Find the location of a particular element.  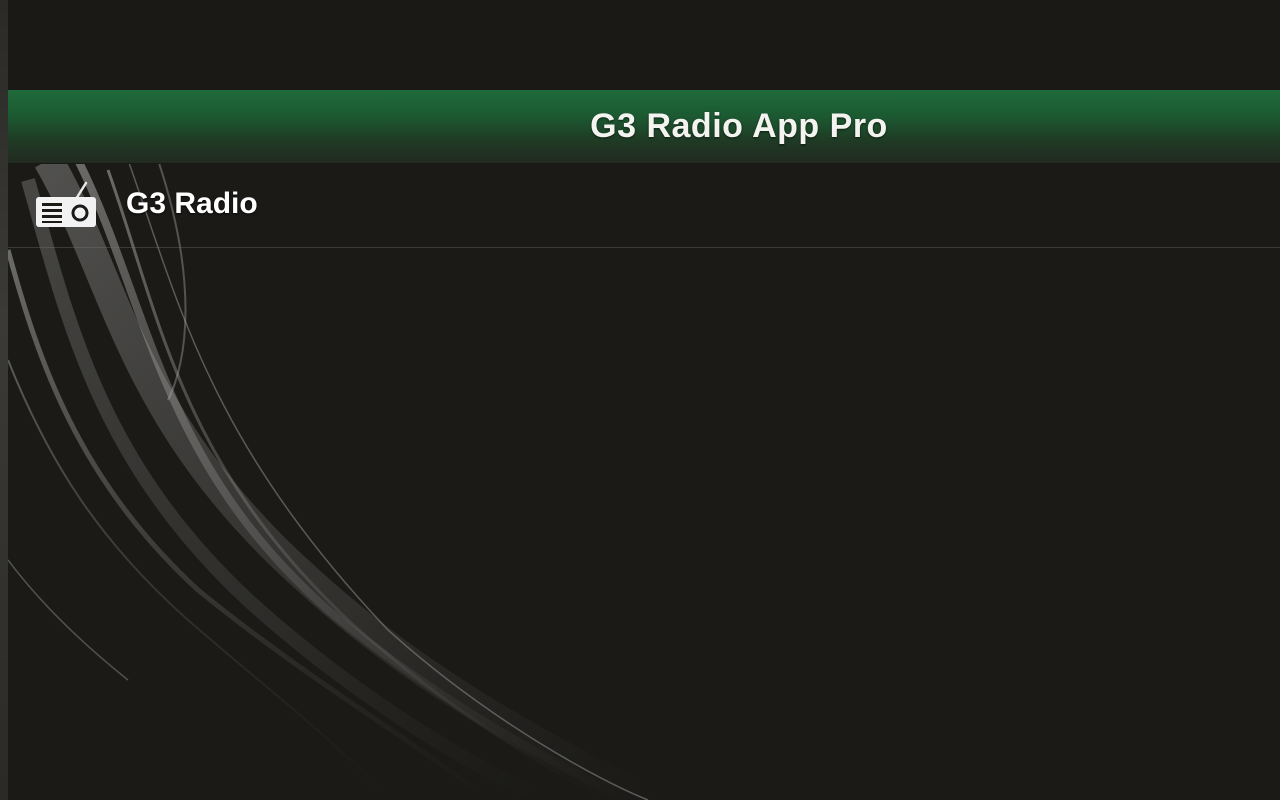

app-title: G3 Radio App Pro is located at coordinates (739, 126).